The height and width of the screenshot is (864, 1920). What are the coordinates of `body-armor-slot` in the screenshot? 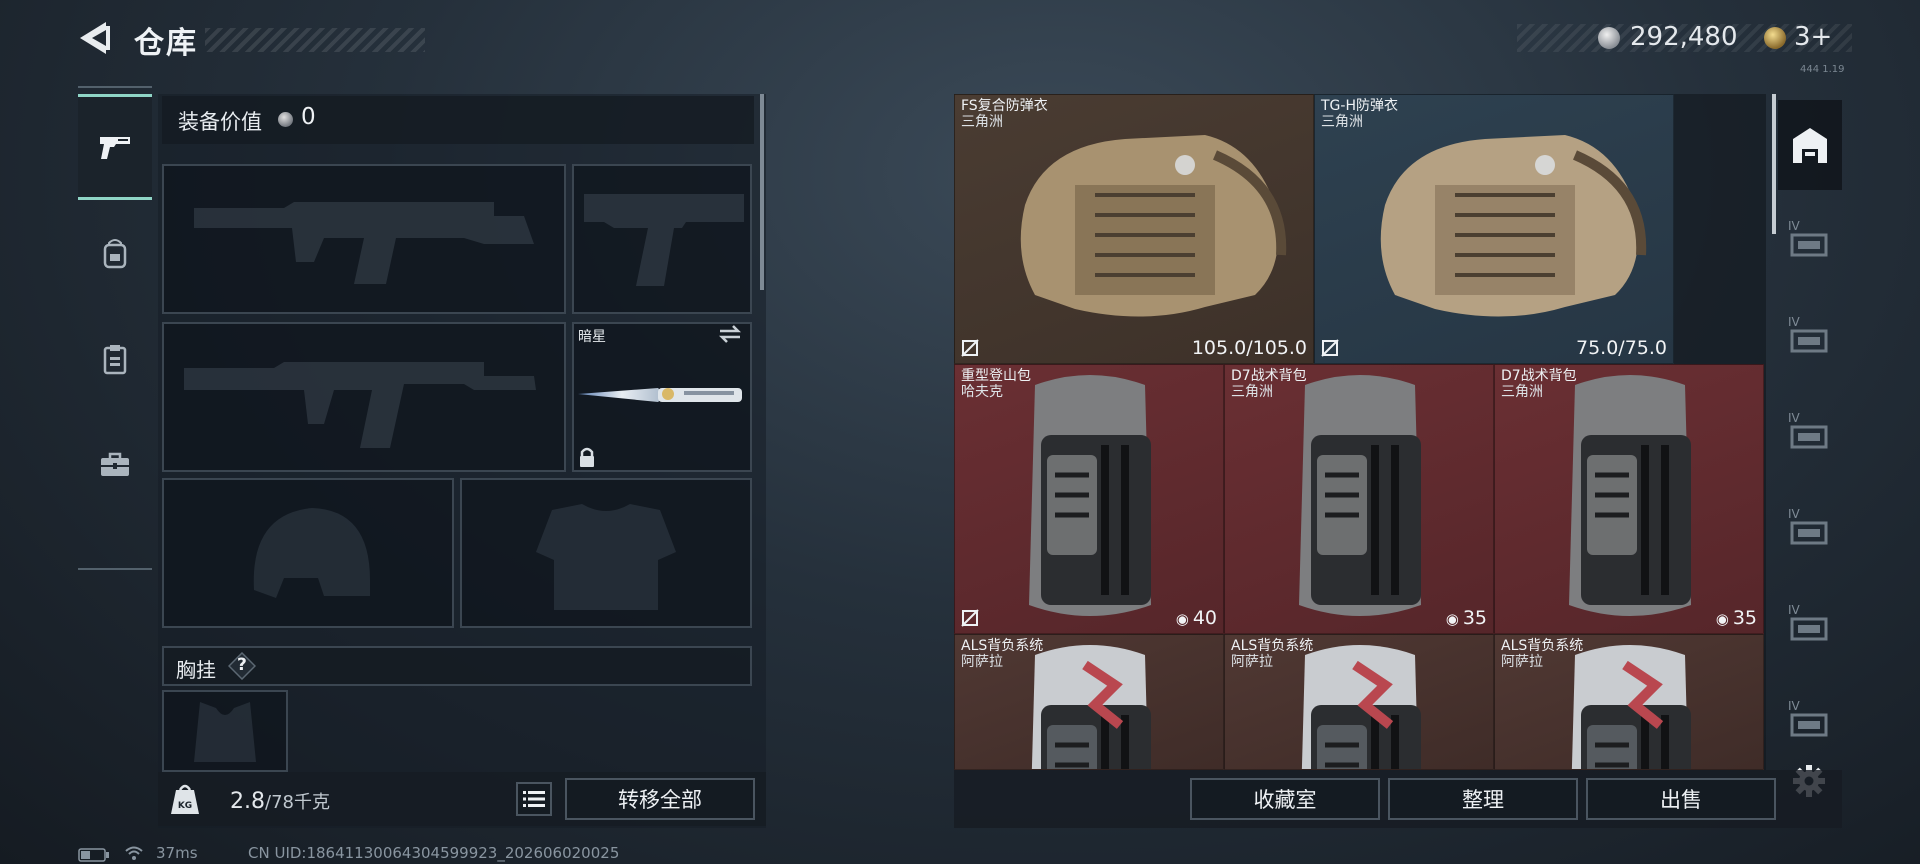 It's located at (606, 553).